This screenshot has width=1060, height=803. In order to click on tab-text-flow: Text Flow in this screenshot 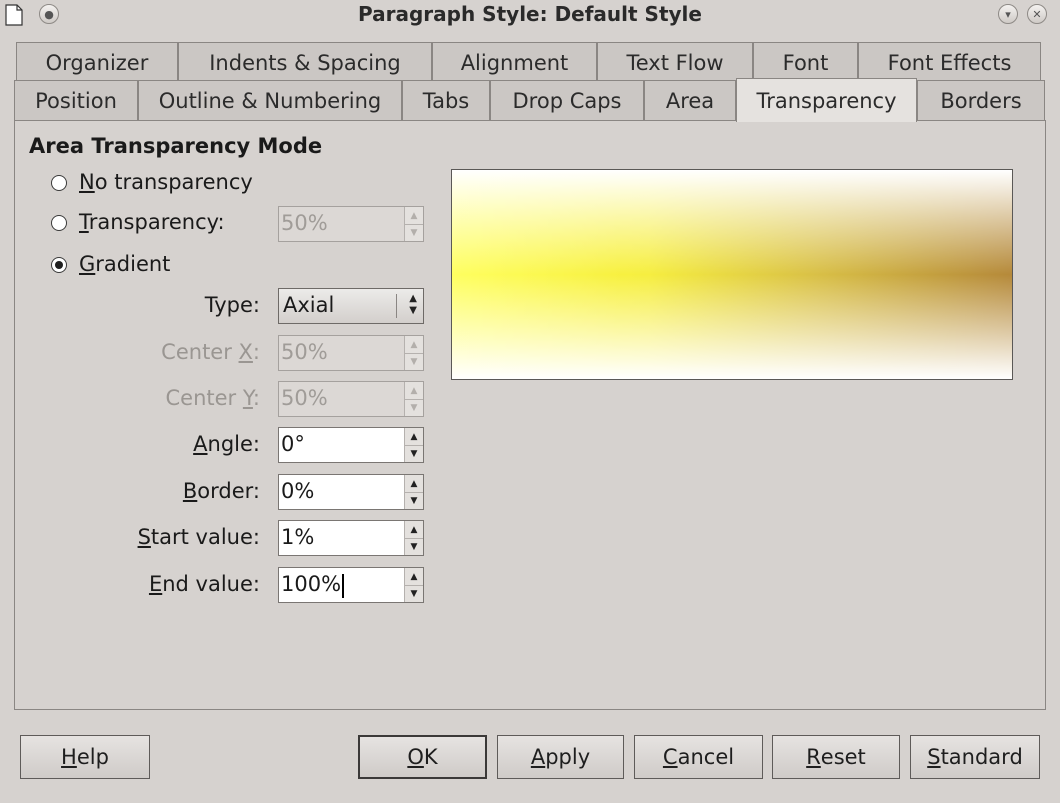, I will do `click(675, 62)`.